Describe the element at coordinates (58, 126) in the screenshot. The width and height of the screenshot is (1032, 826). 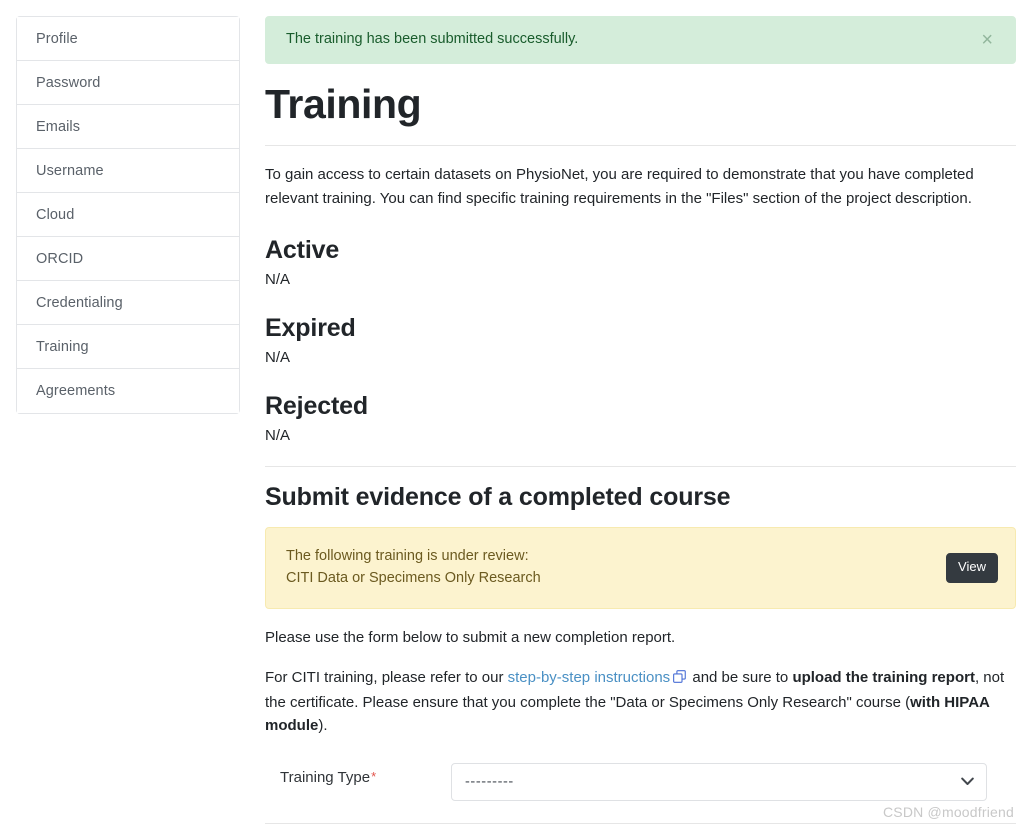
I see `sidebar-item-label: Emails` at that location.